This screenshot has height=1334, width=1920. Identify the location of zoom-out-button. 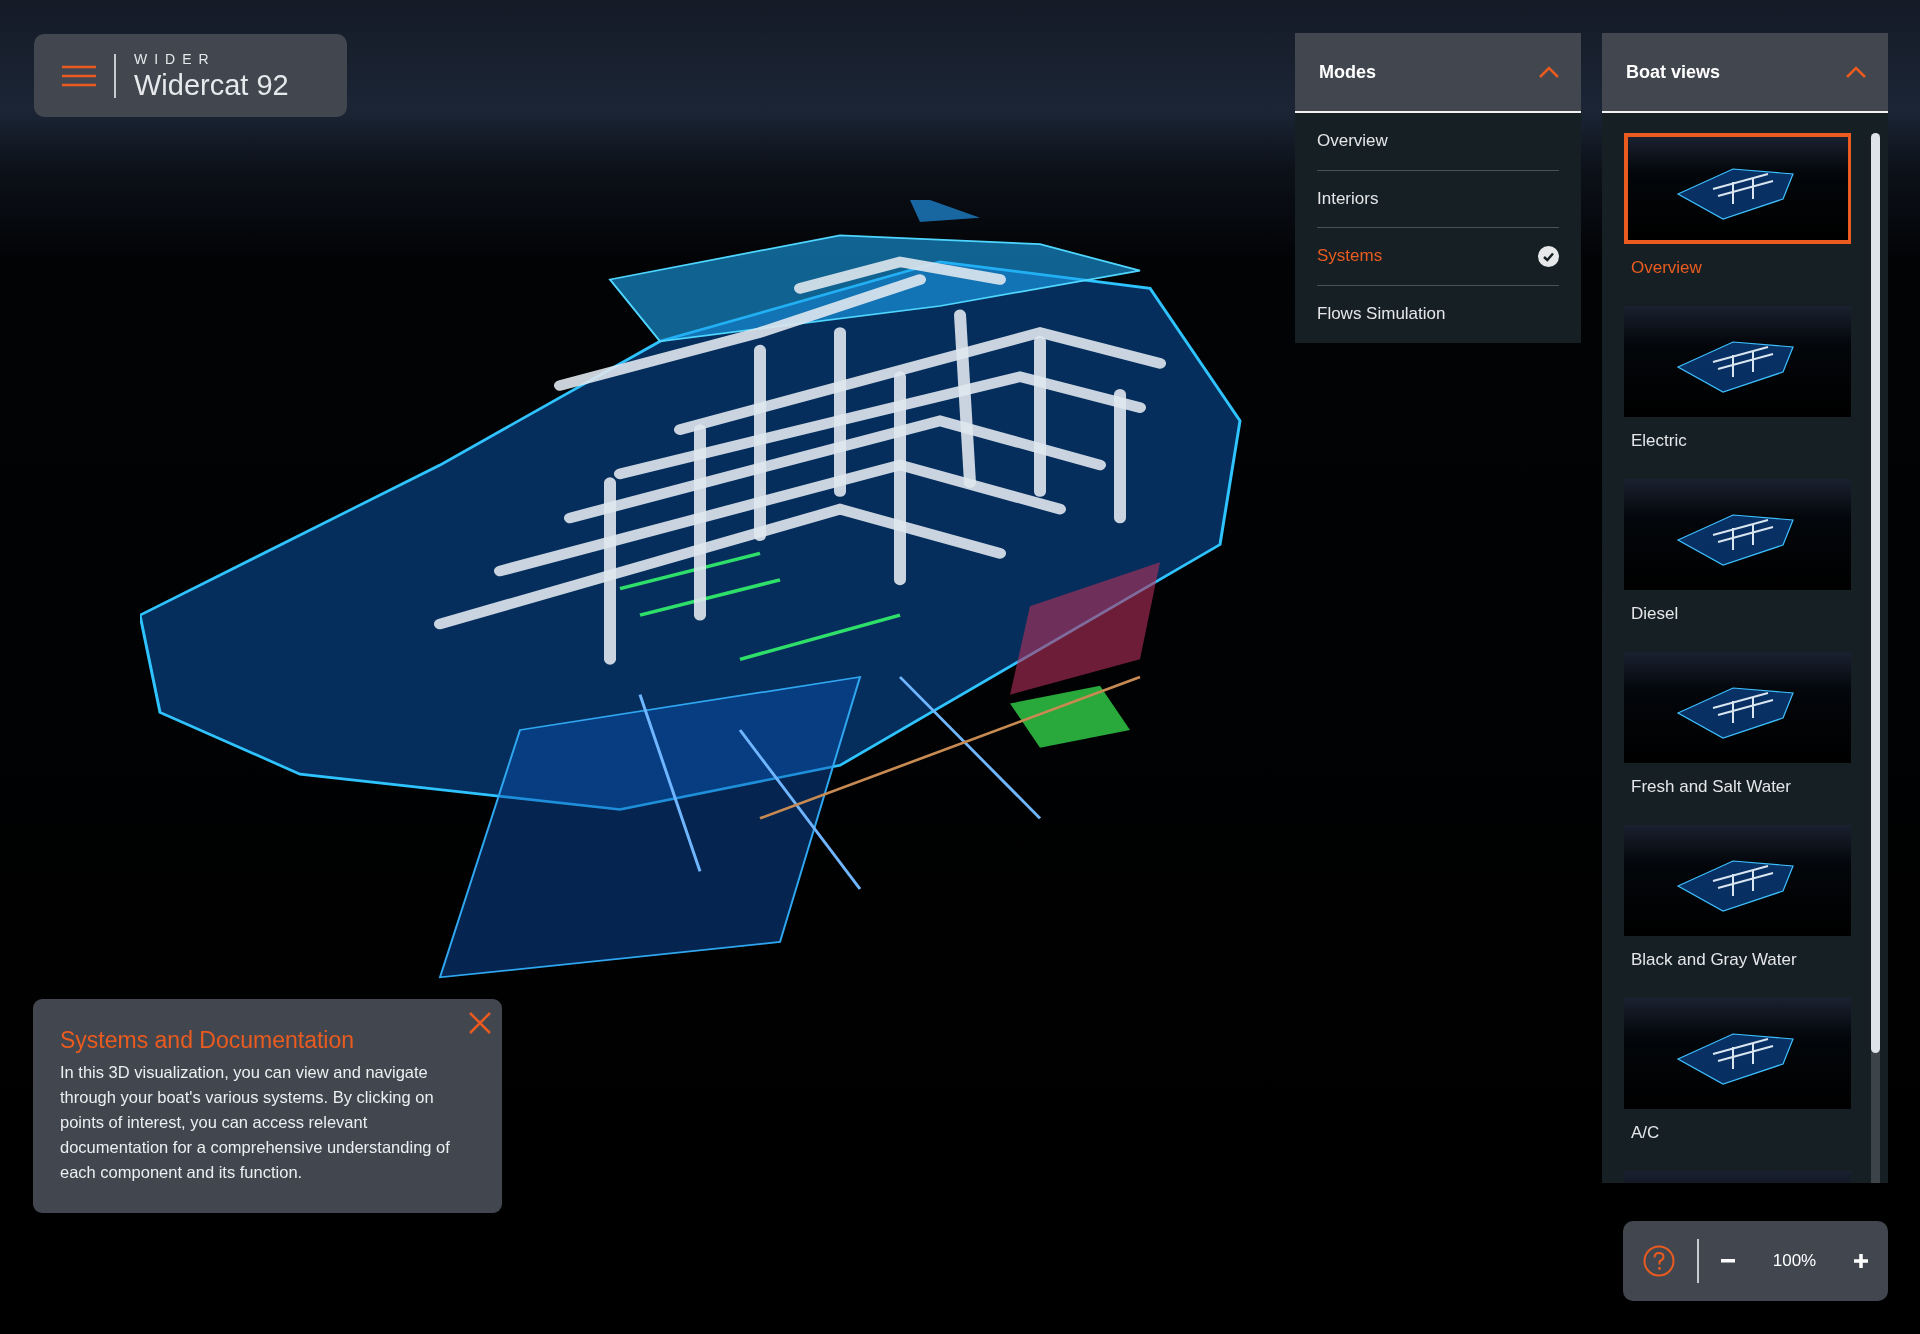
(1728, 1261).